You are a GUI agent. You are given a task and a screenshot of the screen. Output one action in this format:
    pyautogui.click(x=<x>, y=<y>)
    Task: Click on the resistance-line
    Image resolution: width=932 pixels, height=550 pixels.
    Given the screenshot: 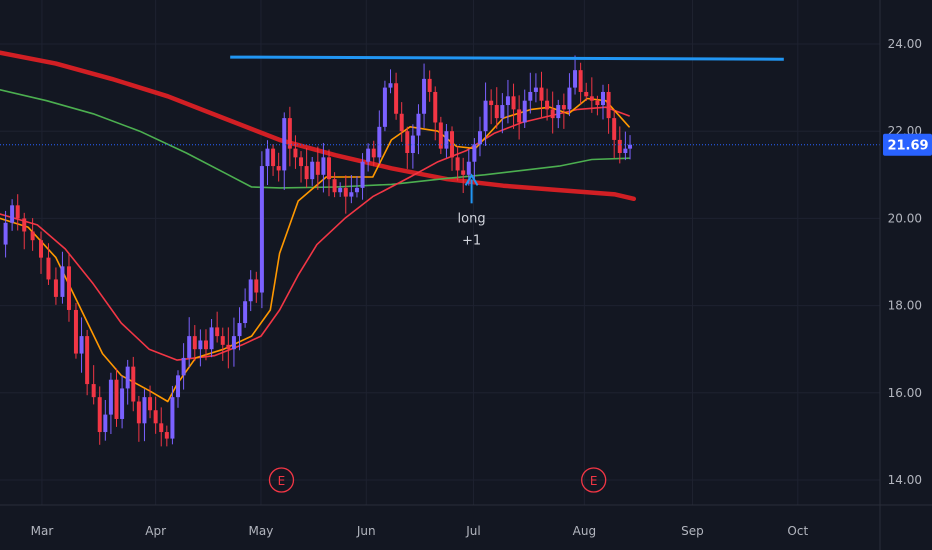 What is the action you would take?
    pyautogui.click(x=507, y=58)
    